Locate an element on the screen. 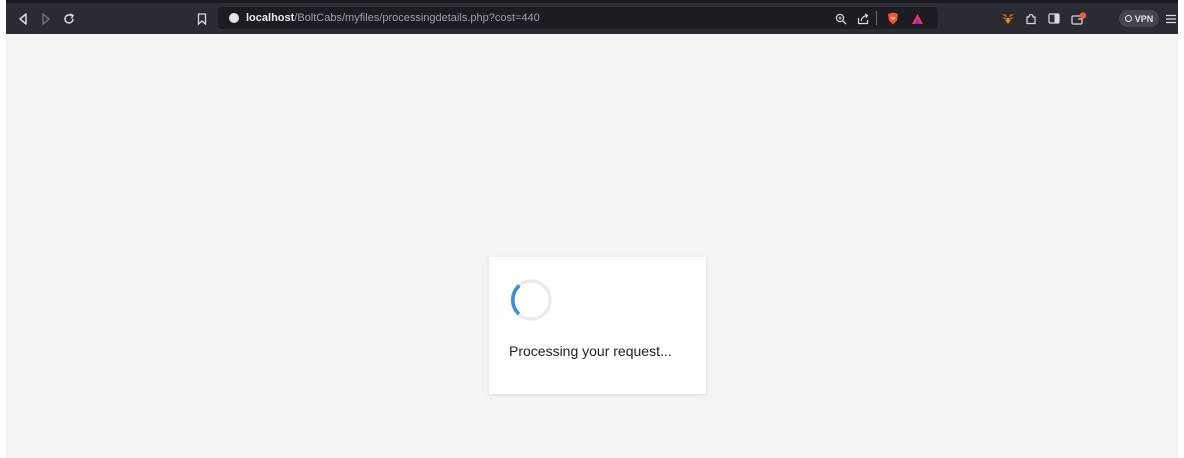  vpn-icon is located at coordinates (1128, 18).